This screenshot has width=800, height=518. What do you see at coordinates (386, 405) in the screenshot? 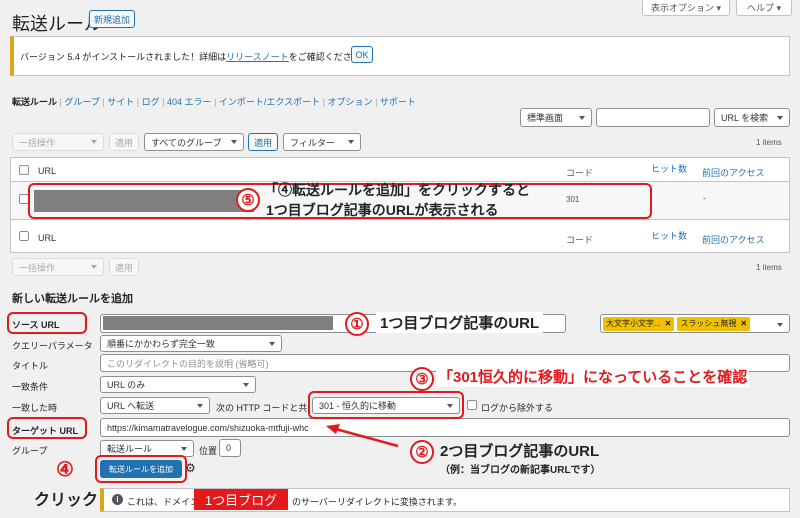
I see `annotation-box-http` at bounding box center [386, 405].